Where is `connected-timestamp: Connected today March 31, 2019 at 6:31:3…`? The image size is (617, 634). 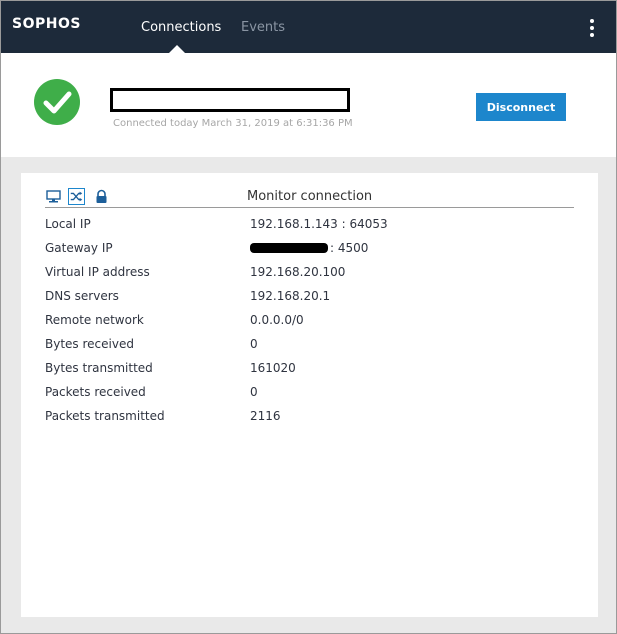 connected-timestamp: Connected today March 31, 2019 at 6:31:3… is located at coordinates (233, 123).